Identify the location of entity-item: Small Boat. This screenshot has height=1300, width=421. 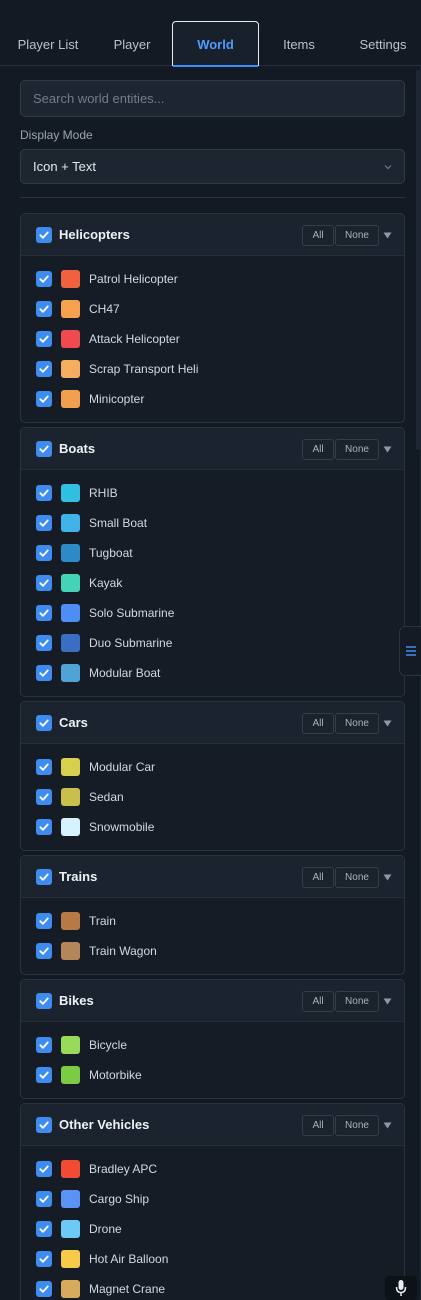
(212, 523).